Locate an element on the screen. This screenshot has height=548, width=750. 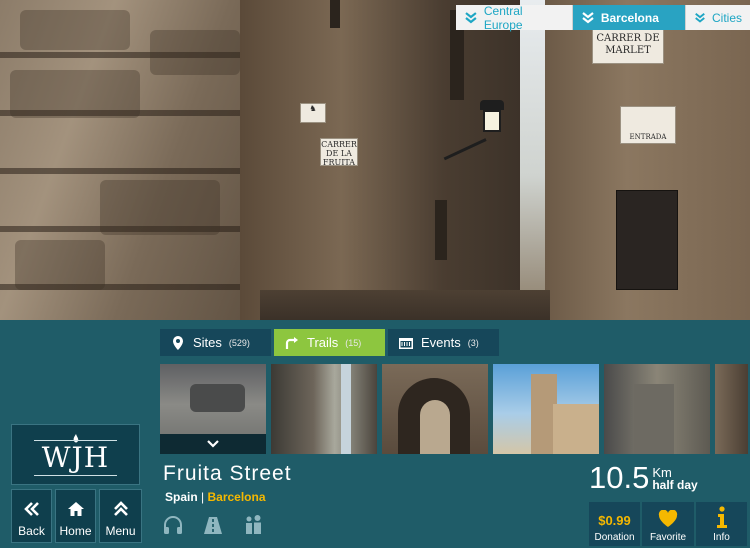
nav-label: Menu is located at coordinates (120, 531).